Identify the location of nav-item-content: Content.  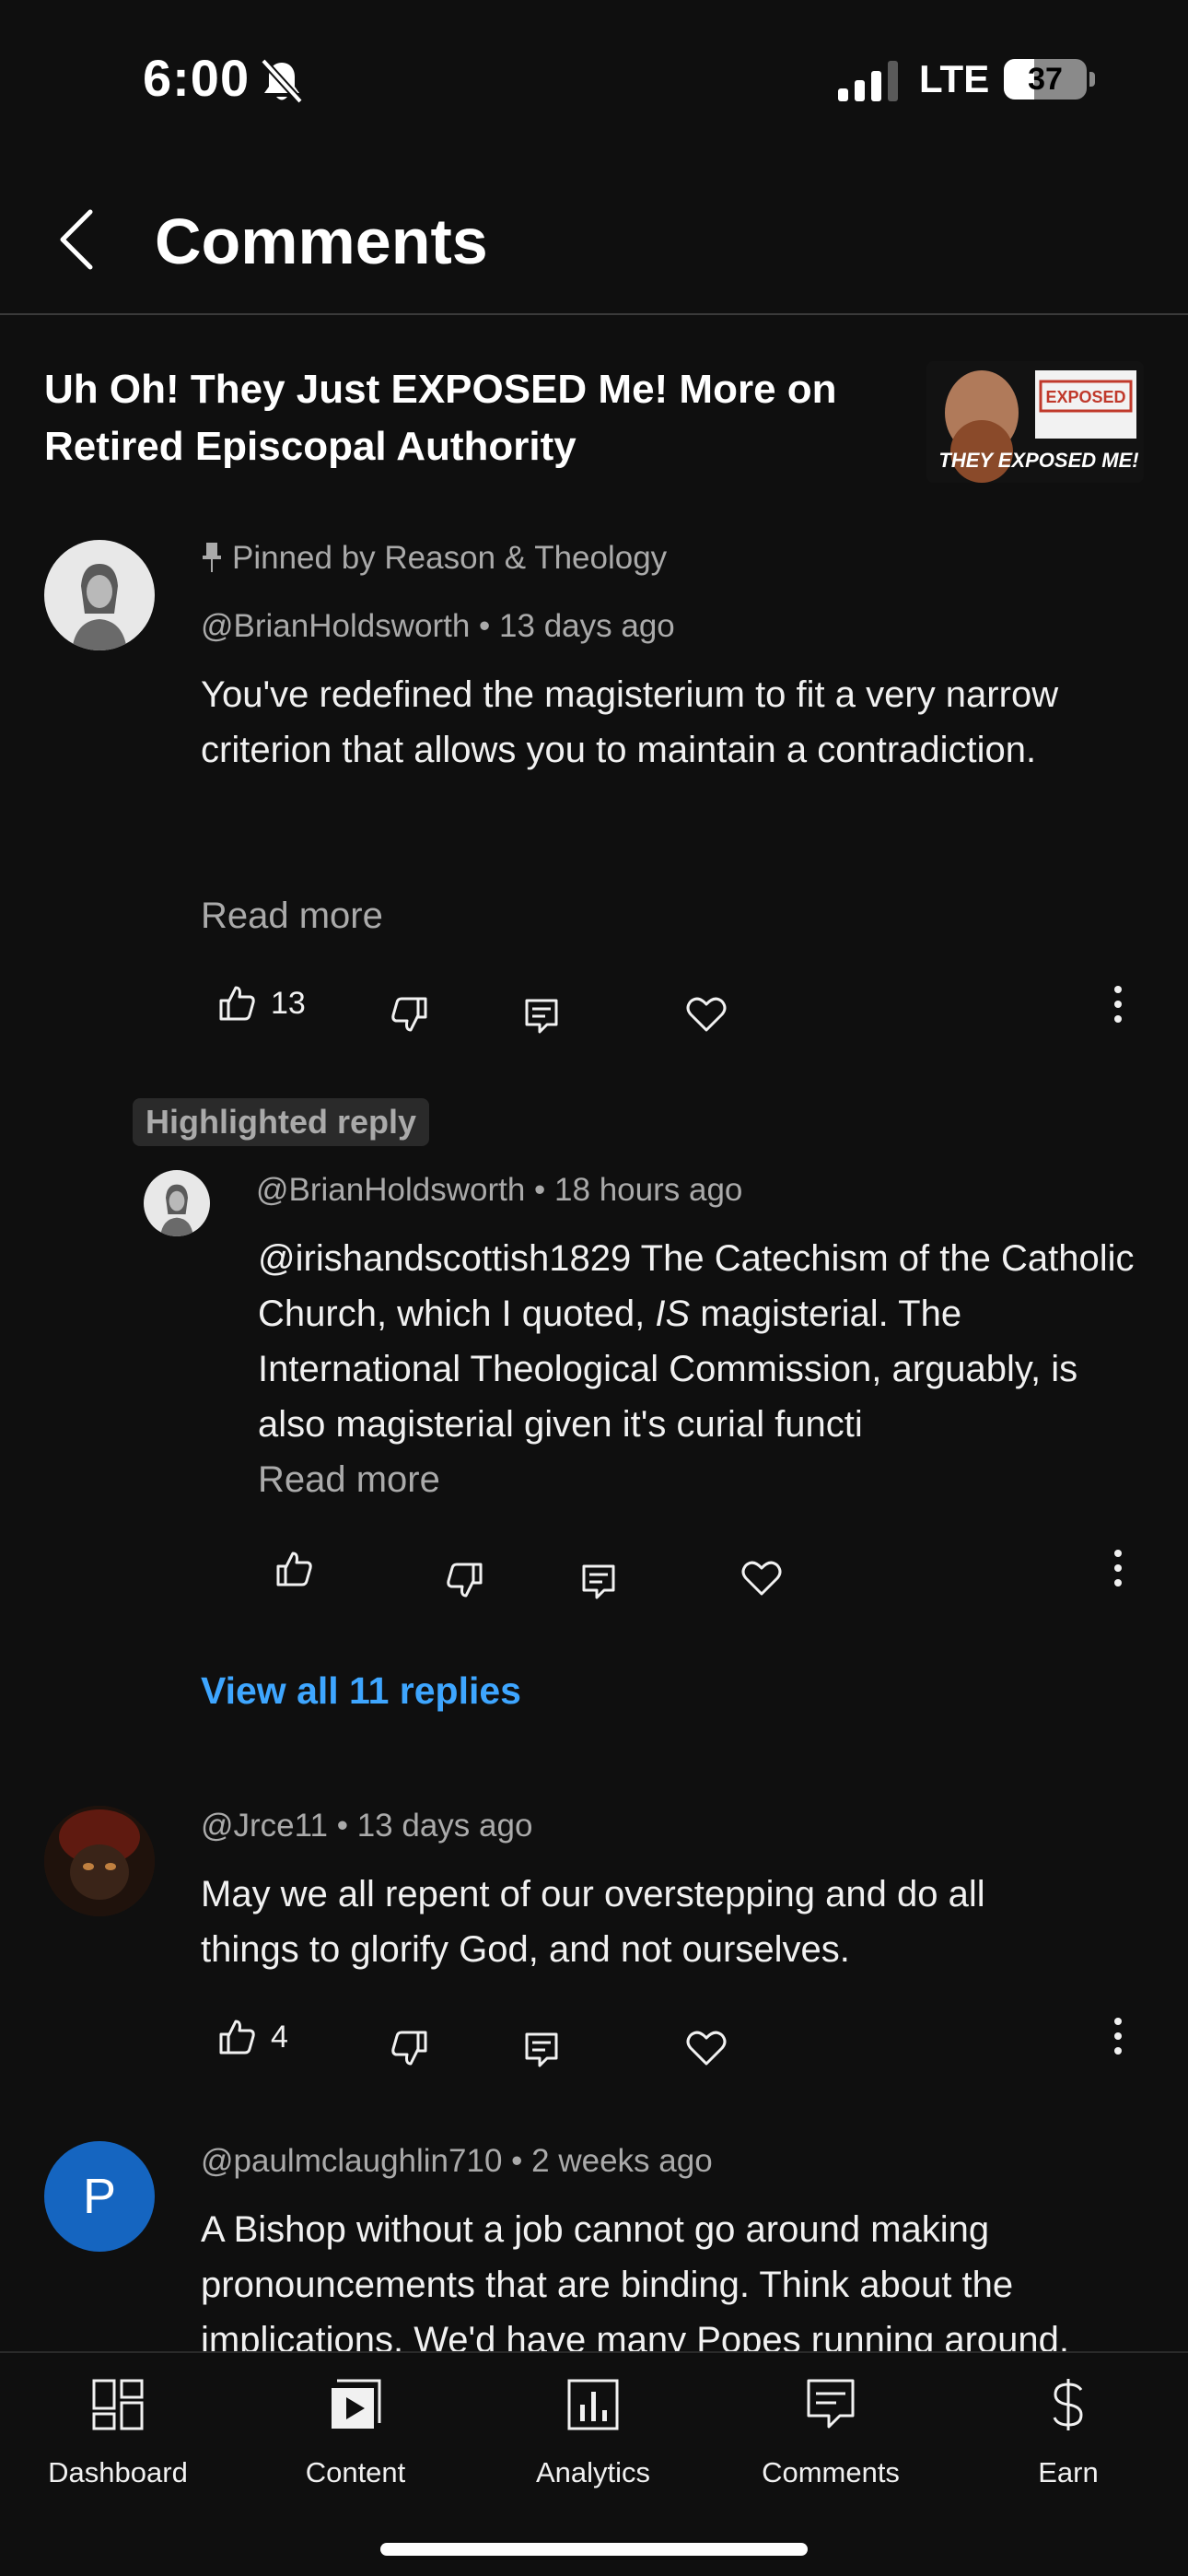
(355, 2439).